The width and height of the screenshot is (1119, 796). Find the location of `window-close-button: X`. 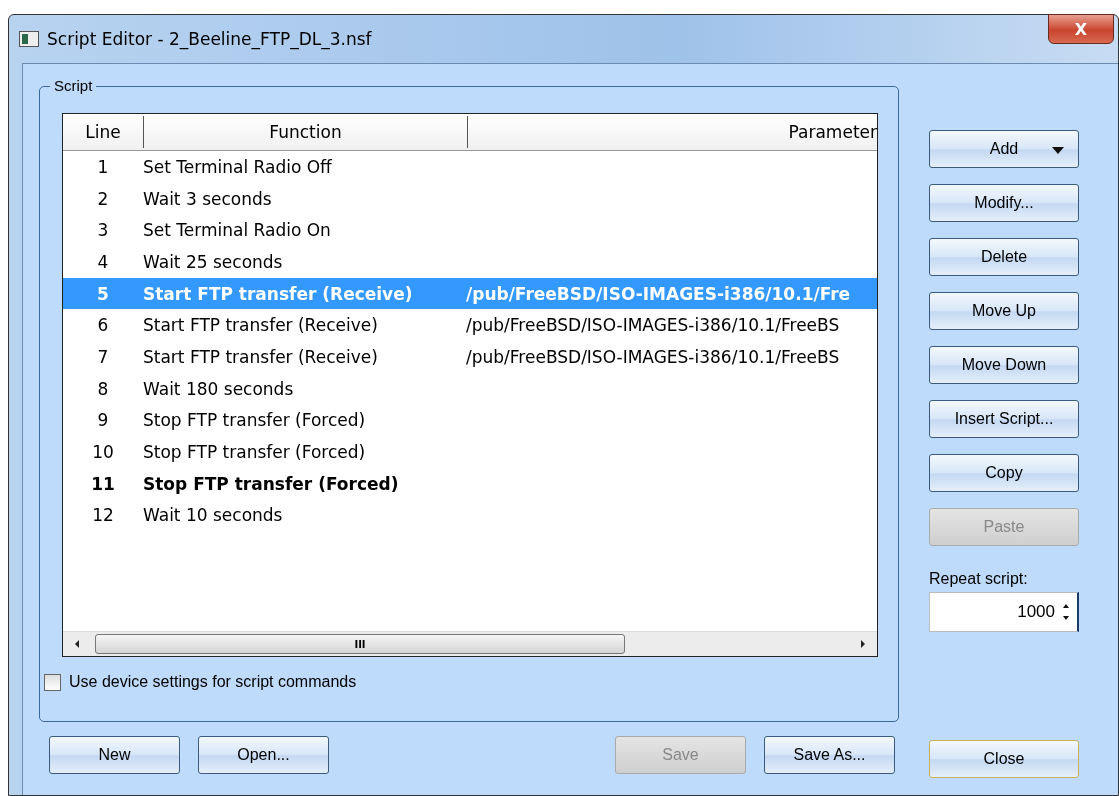

window-close-button: X is located at coordinates (1081, 29).